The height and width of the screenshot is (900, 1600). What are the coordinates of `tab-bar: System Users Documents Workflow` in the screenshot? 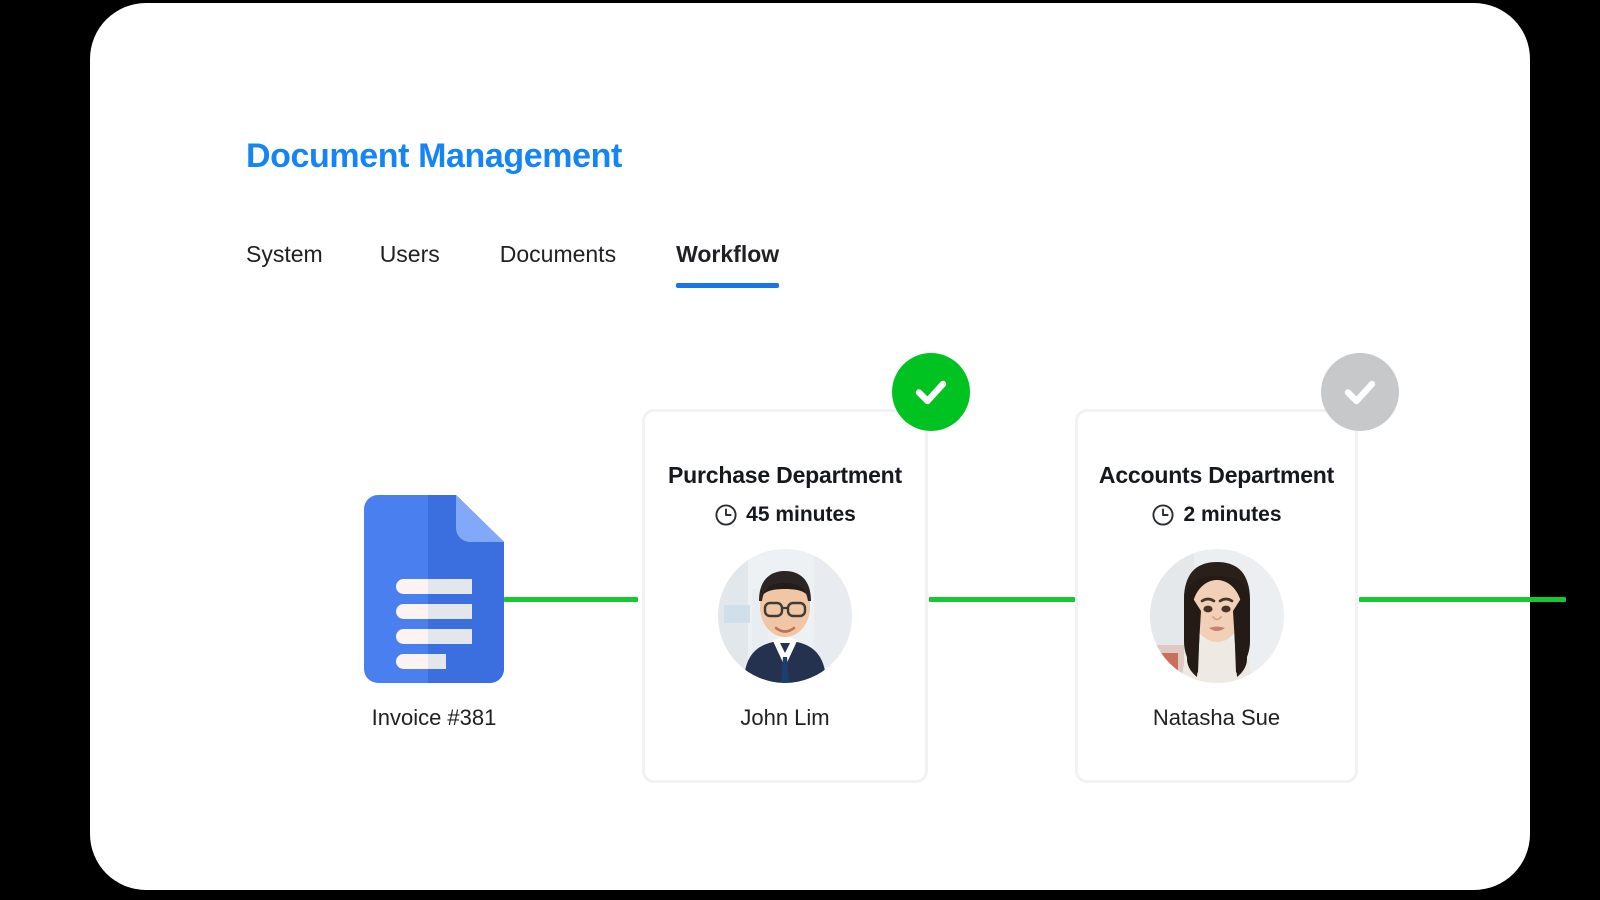 It's located at (513, 264).